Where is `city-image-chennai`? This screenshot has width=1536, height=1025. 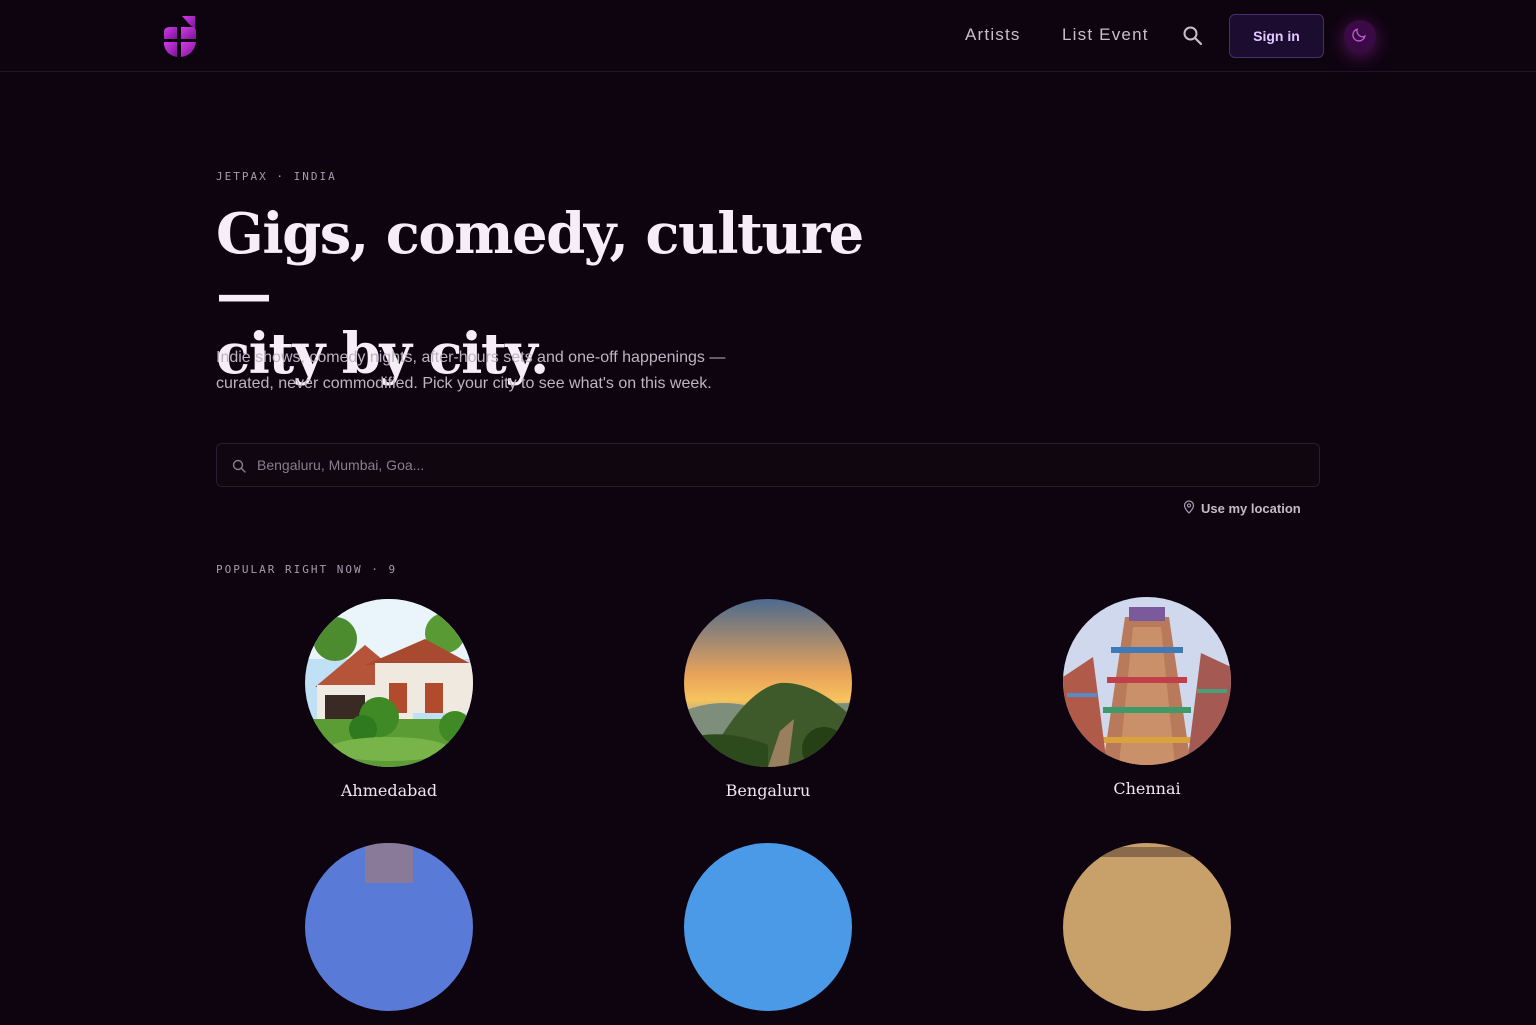
city-image-chennai is located at coordinates (1147, 681).